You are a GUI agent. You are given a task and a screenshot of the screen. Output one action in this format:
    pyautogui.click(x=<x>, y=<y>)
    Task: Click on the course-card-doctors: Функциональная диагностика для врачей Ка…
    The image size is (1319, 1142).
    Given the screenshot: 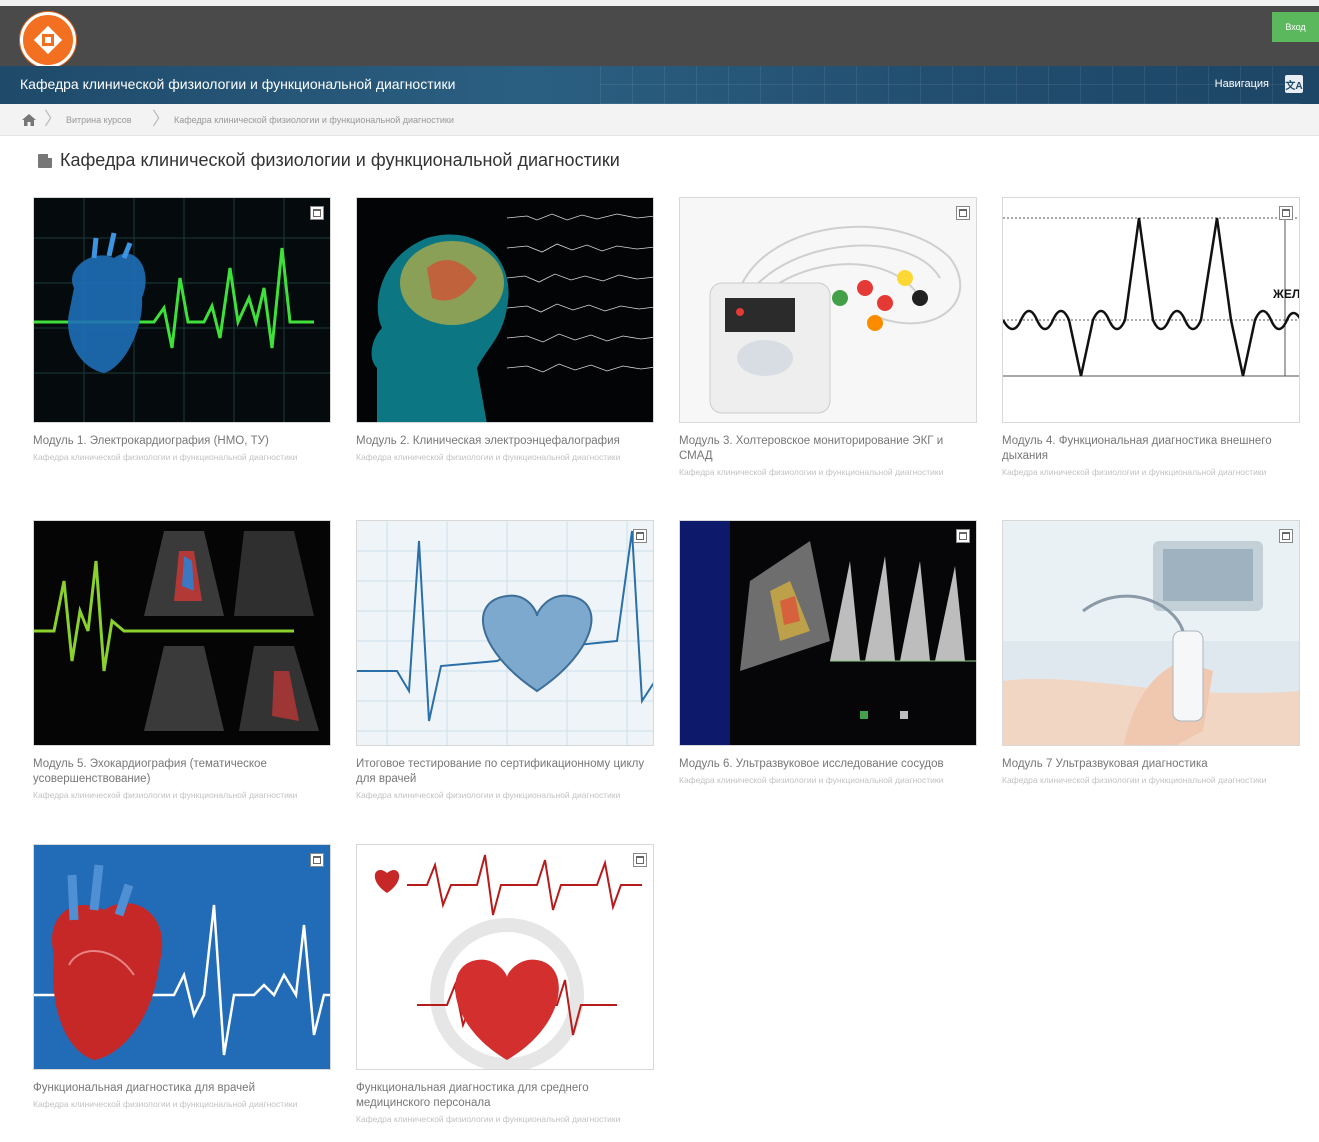 What is the action you would take?
    pyautogui.click(x=182, y=977)
    